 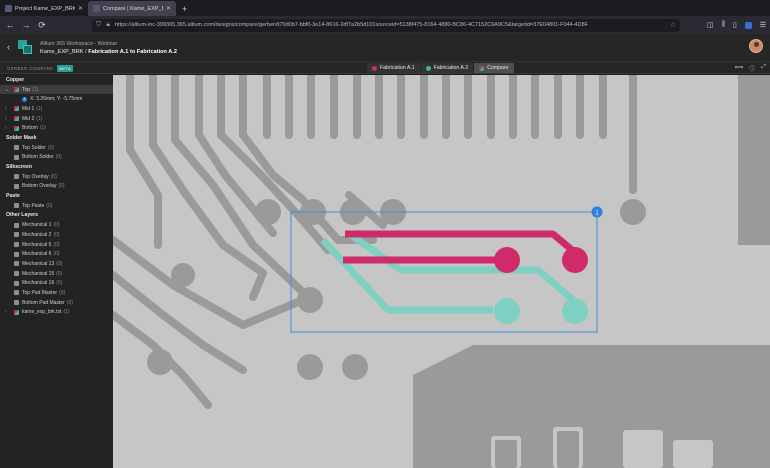 I want to click on breadcrumb-compare-title: Fabrication A.1 to Fabrication A.2, so click(x=133, y=52).